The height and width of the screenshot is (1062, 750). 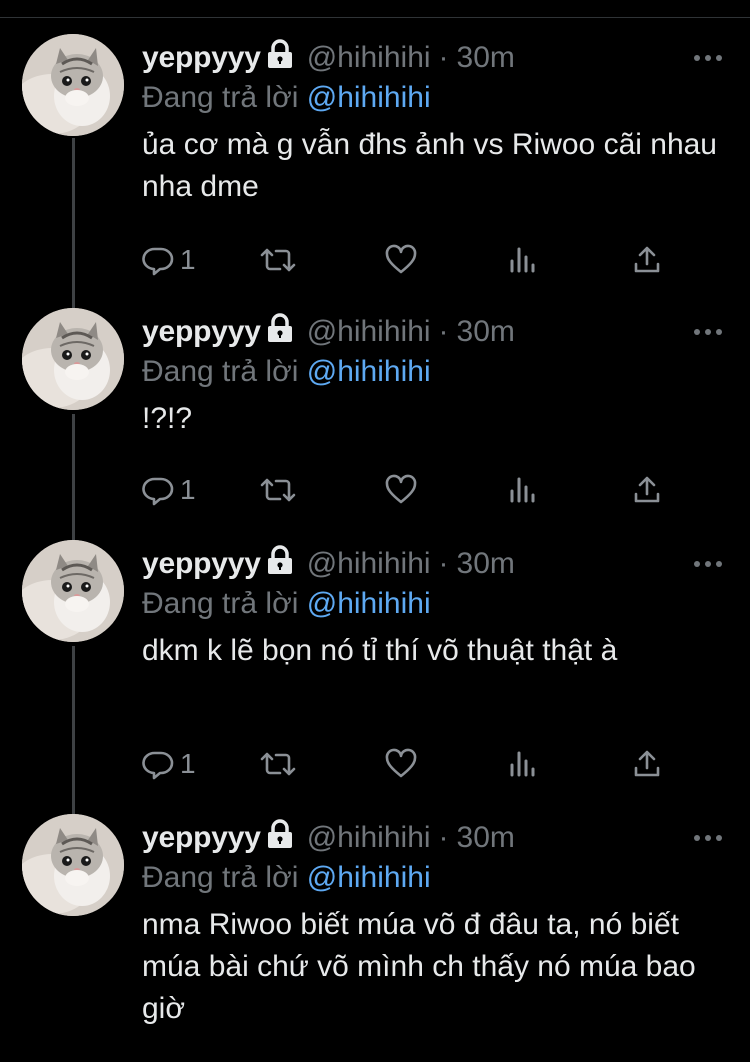 What do you see at coordinates (375, 17) in the screenshot?
I see `top-divider` at bounding box center [375, 17].